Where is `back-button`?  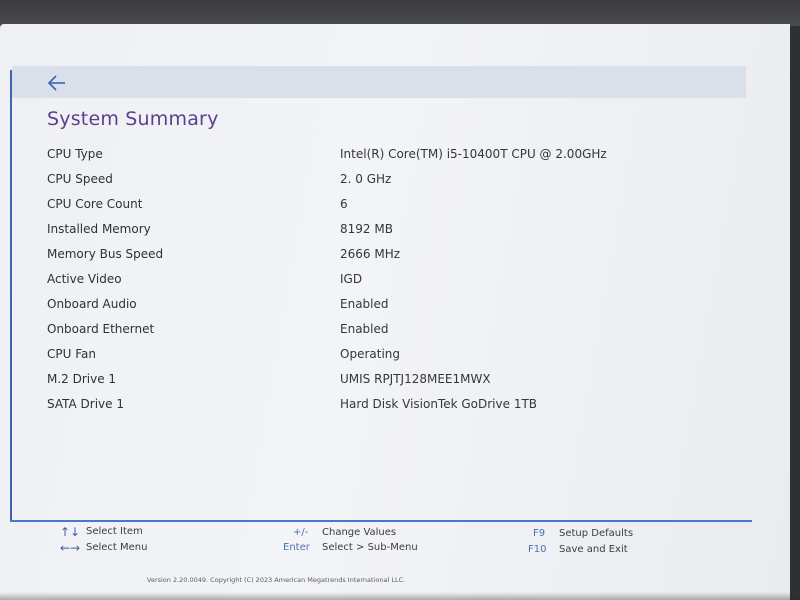 back-button is located at coordinates (57, 83).